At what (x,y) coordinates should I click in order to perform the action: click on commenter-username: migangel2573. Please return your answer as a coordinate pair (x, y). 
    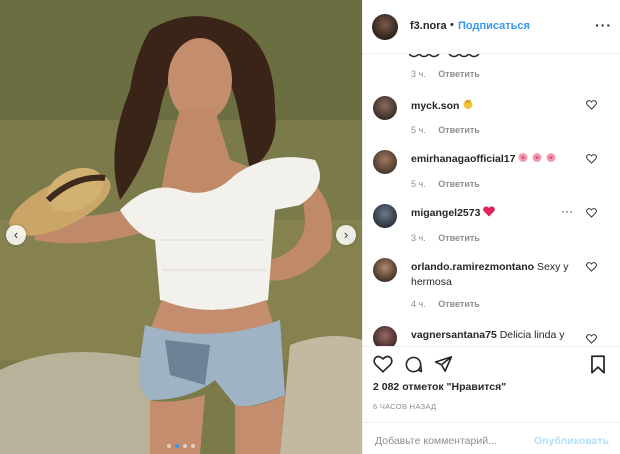
    Looking at the image, I should click on (445, 213).